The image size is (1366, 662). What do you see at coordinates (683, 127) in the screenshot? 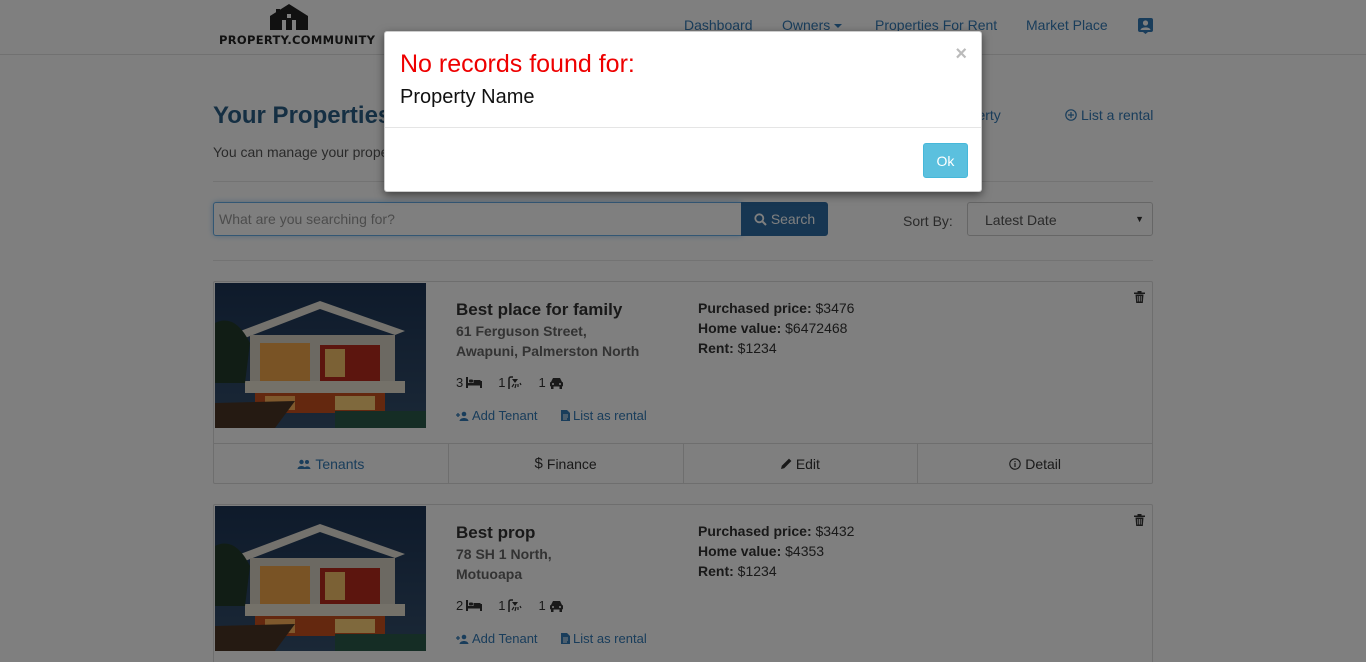
I see `modal-divider` at bounding box center [683, 127].